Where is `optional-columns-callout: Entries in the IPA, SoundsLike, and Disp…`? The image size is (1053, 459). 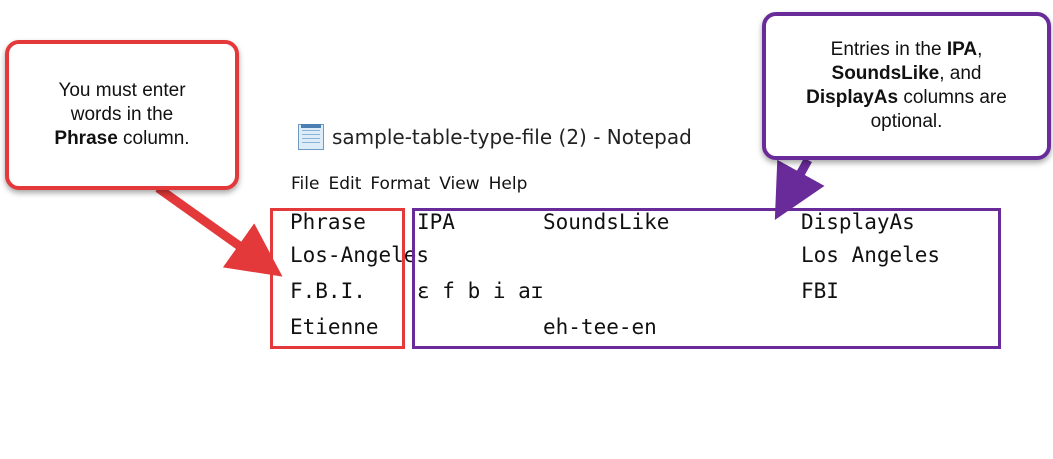 optional-columns-callout: Entries in the IPA, SoundsLike, and Disp… is located at coordinates (906, 86).